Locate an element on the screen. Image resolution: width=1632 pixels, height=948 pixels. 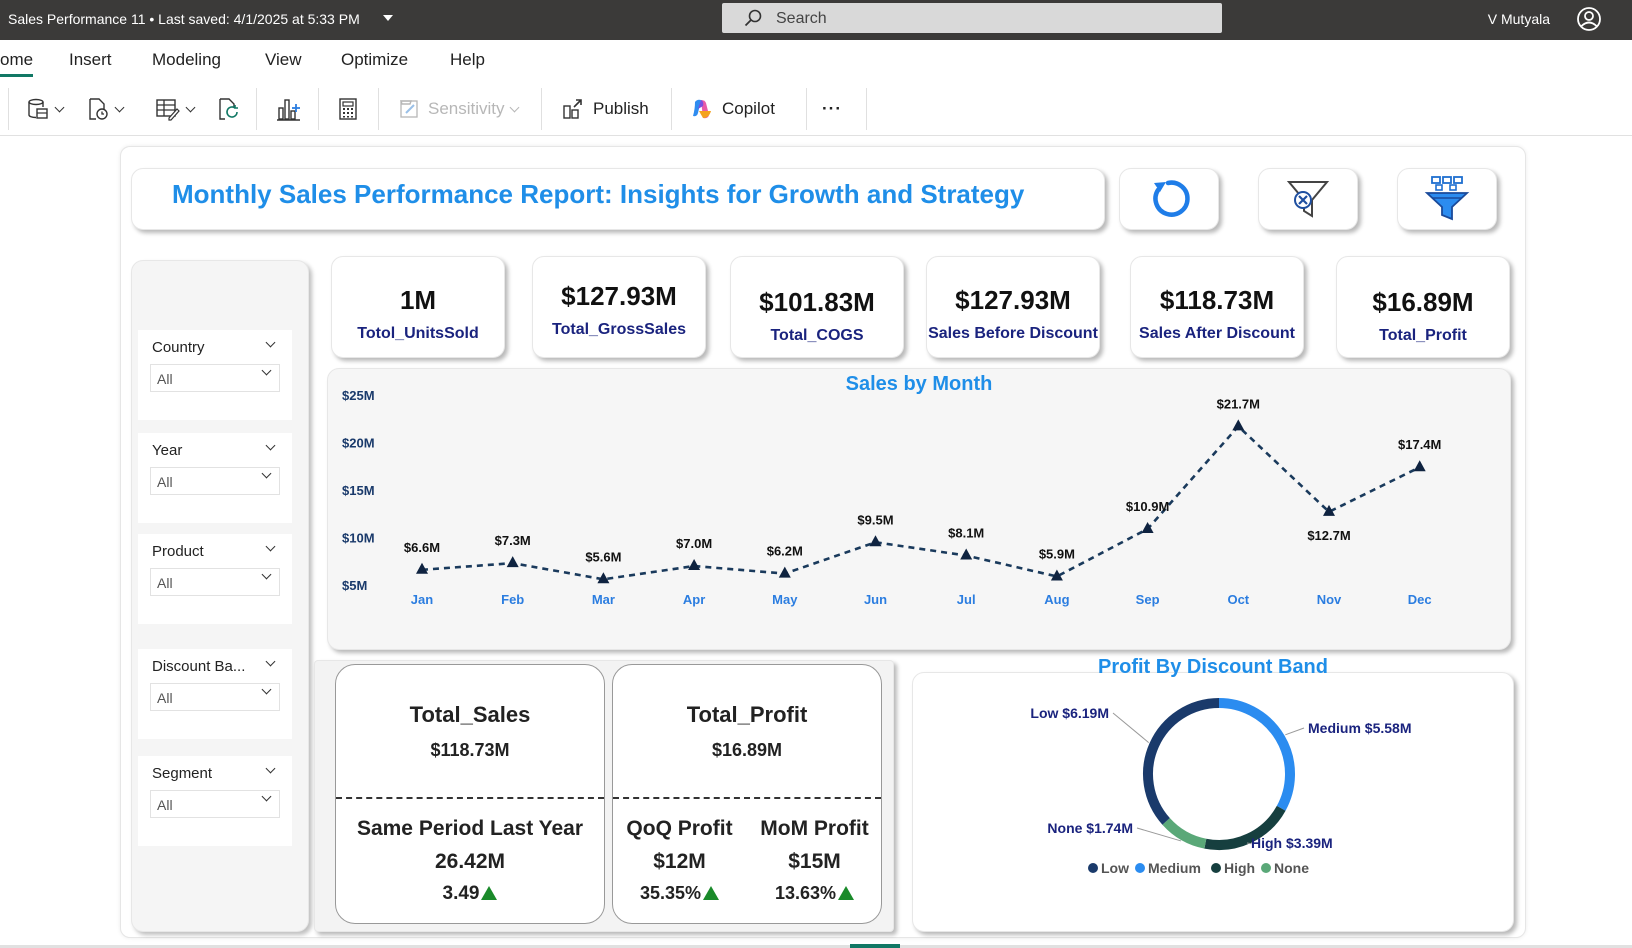
change-value: 13.63% is located at coordinates (805, 893).